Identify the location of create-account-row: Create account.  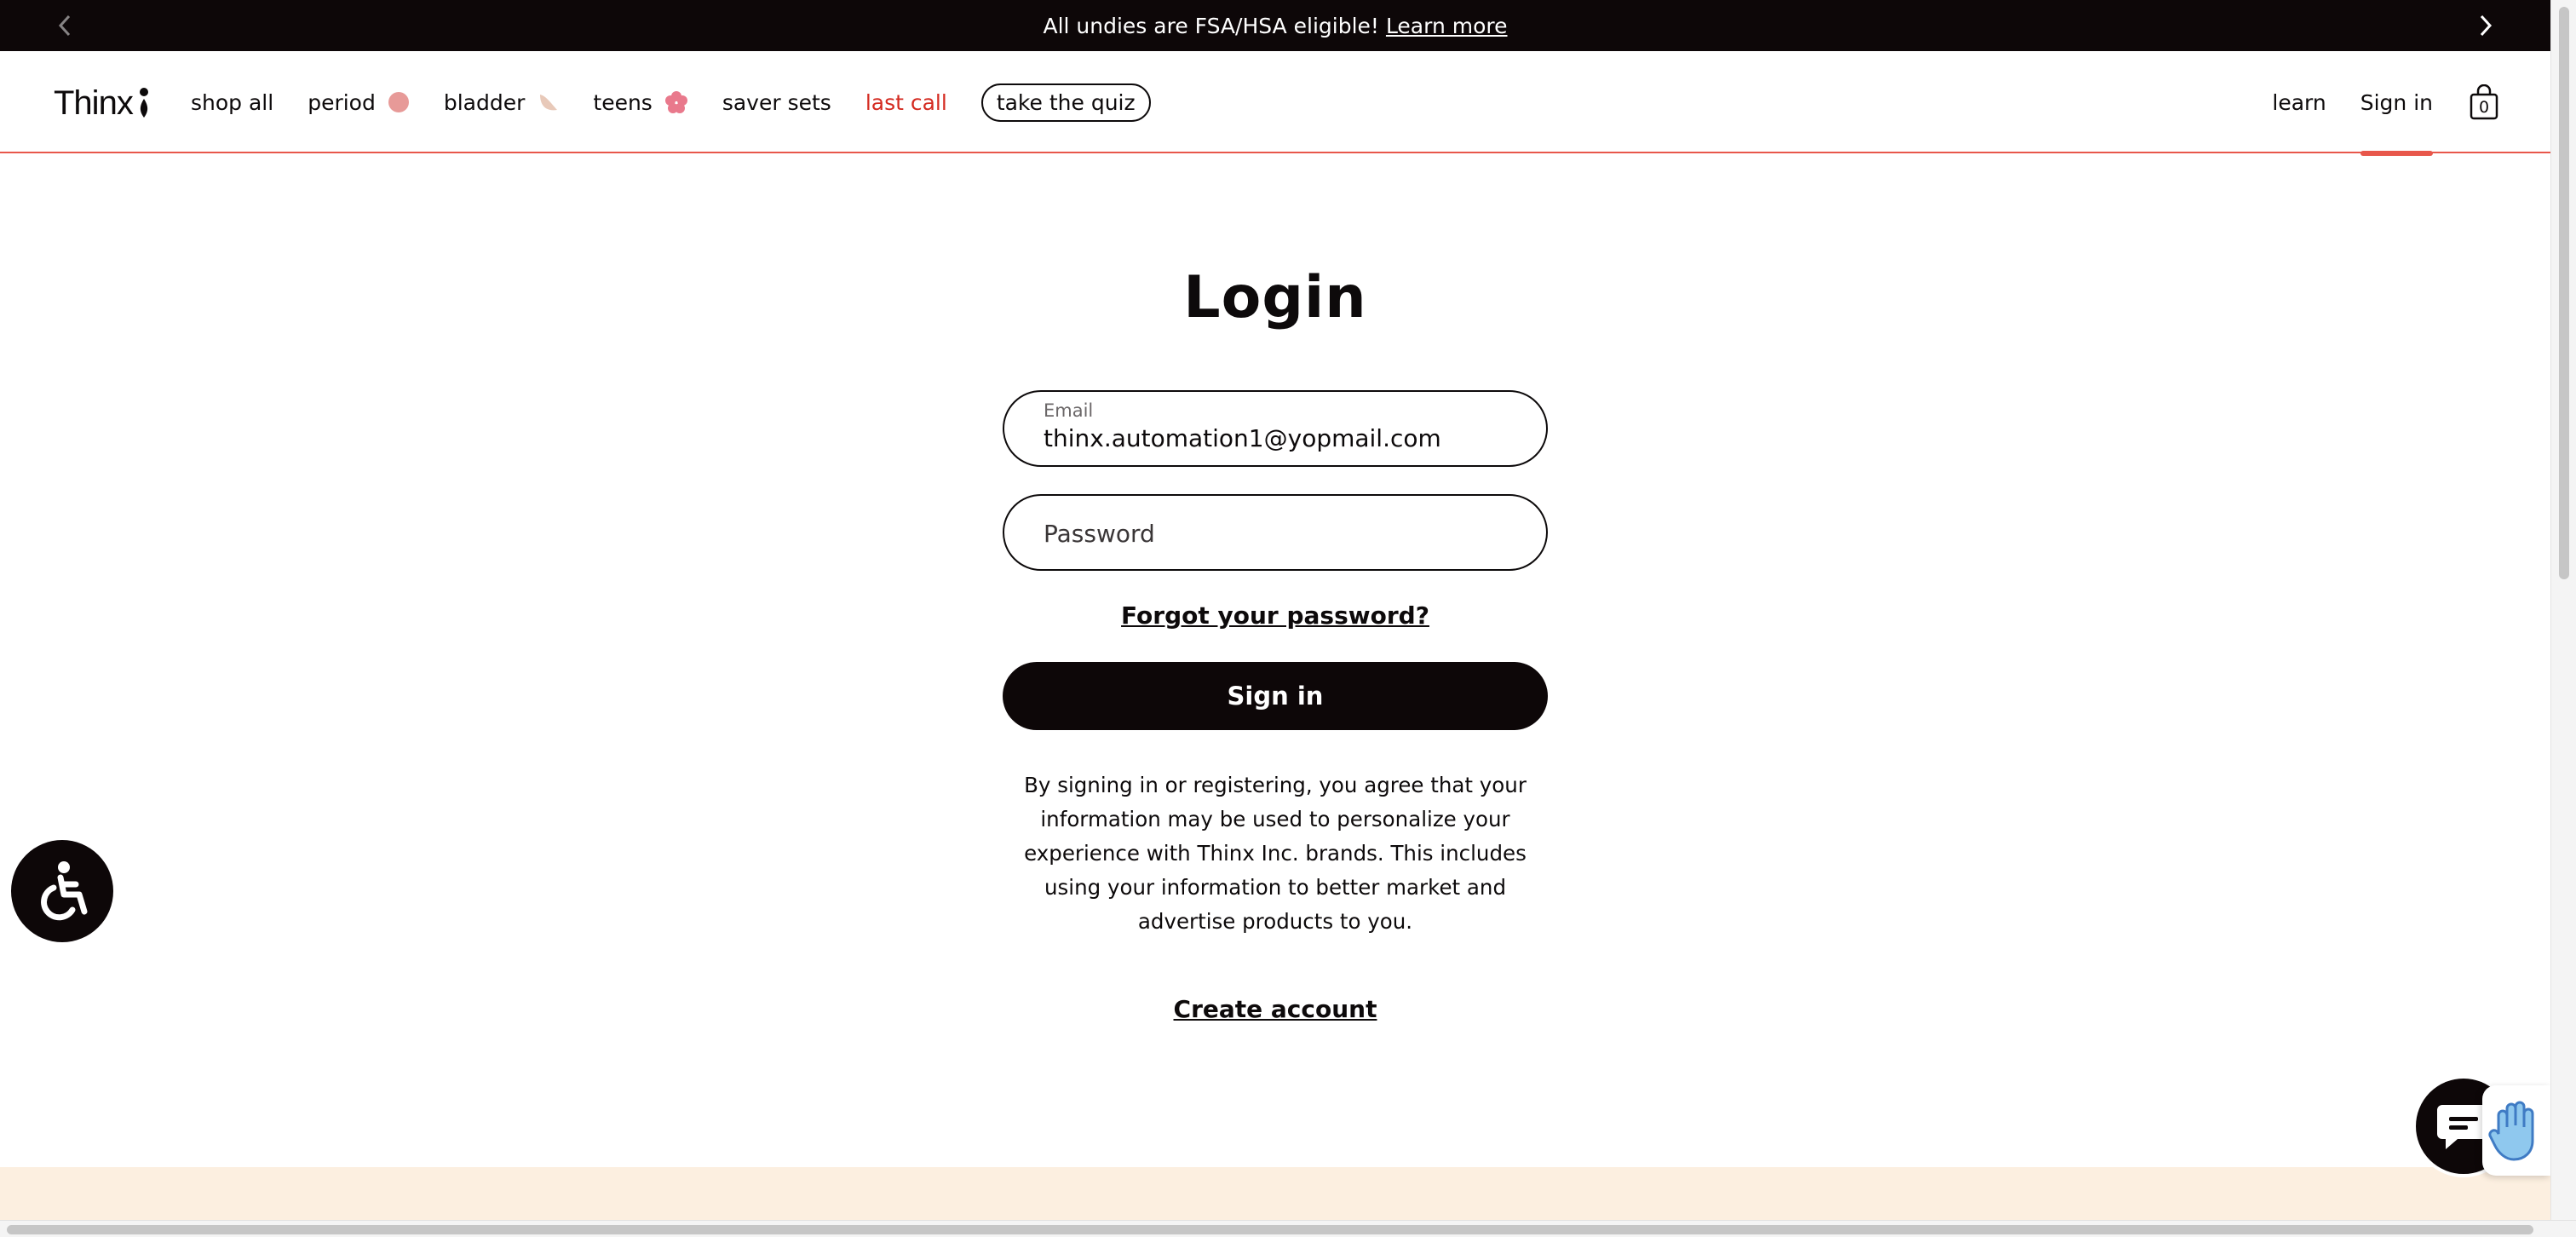
(1275, 1009).